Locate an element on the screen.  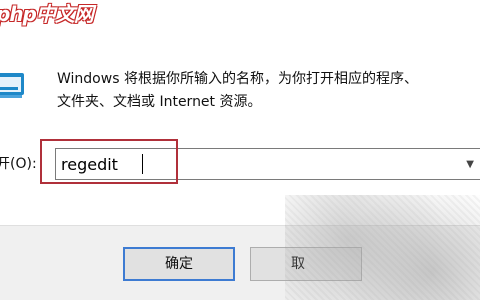
run-dialog-icon is located at coordinates (12, 85).